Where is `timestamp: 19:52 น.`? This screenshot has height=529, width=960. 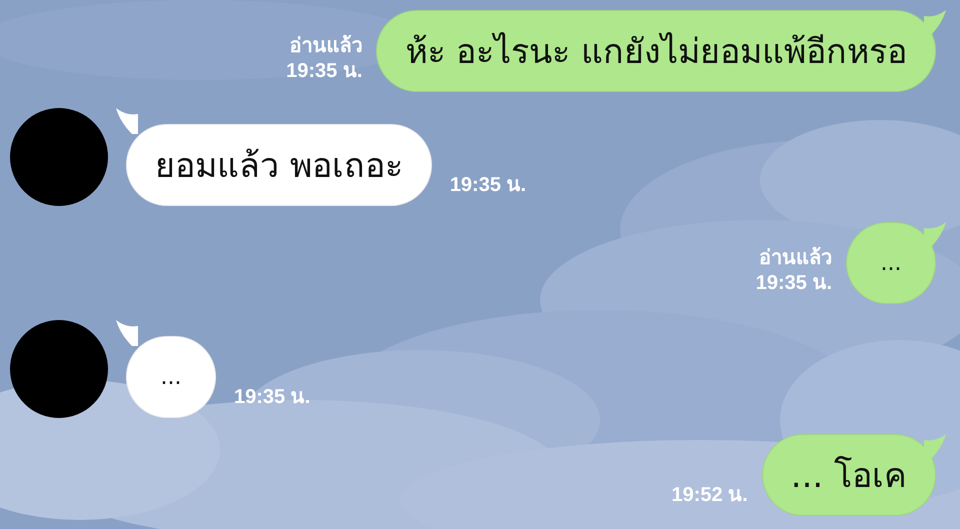 timestamp: 19:52 น. is located at coordinates (710, 495).